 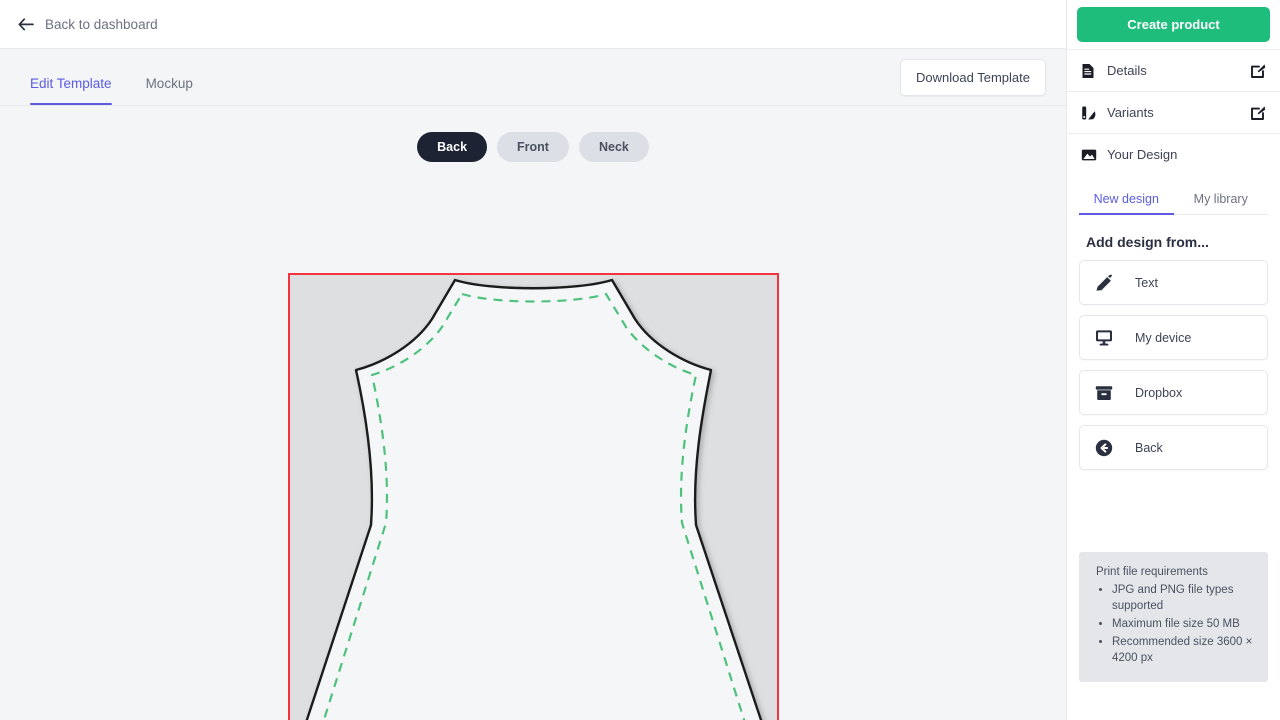 I want to click on design-tab-my-library: My library, so click(x=1221, y=198).